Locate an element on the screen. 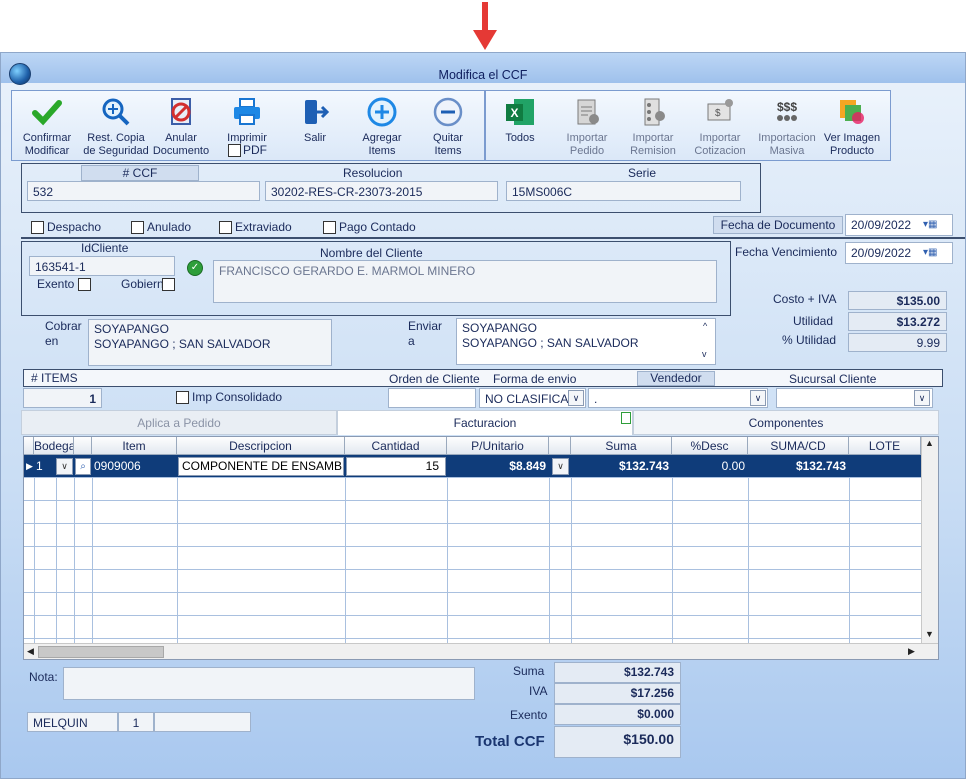 This screenshot has width=969, height=779. fecha-vencimiento-value: 20/09/2022 is located at coordinates (881, 253).